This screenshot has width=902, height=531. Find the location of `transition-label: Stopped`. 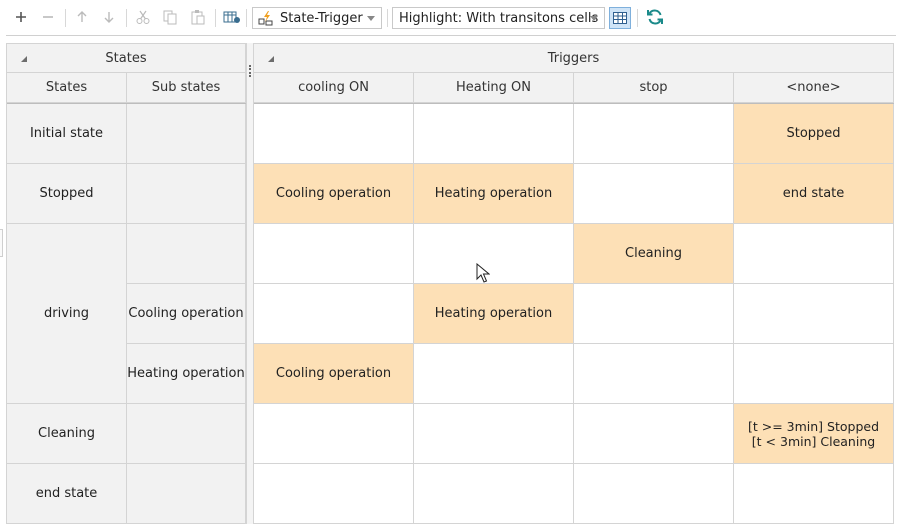

transition-label: Stopped is located at coordinates (813, 133).